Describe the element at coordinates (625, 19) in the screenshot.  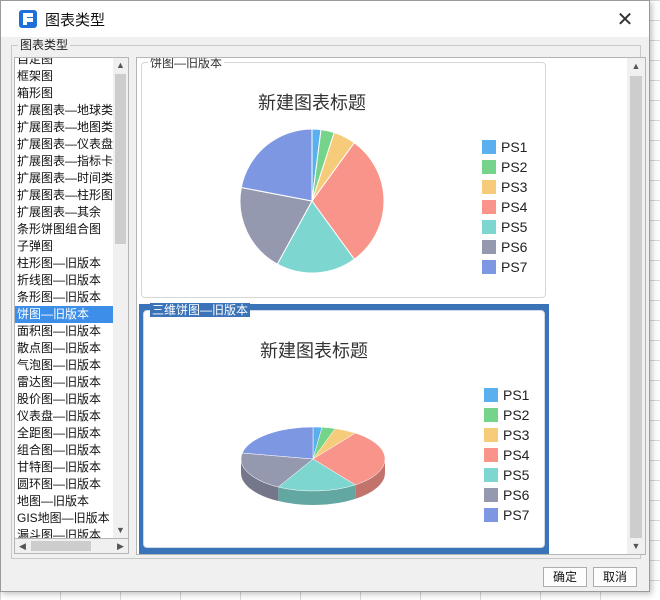
I see `close-icon: ✕` at that location.